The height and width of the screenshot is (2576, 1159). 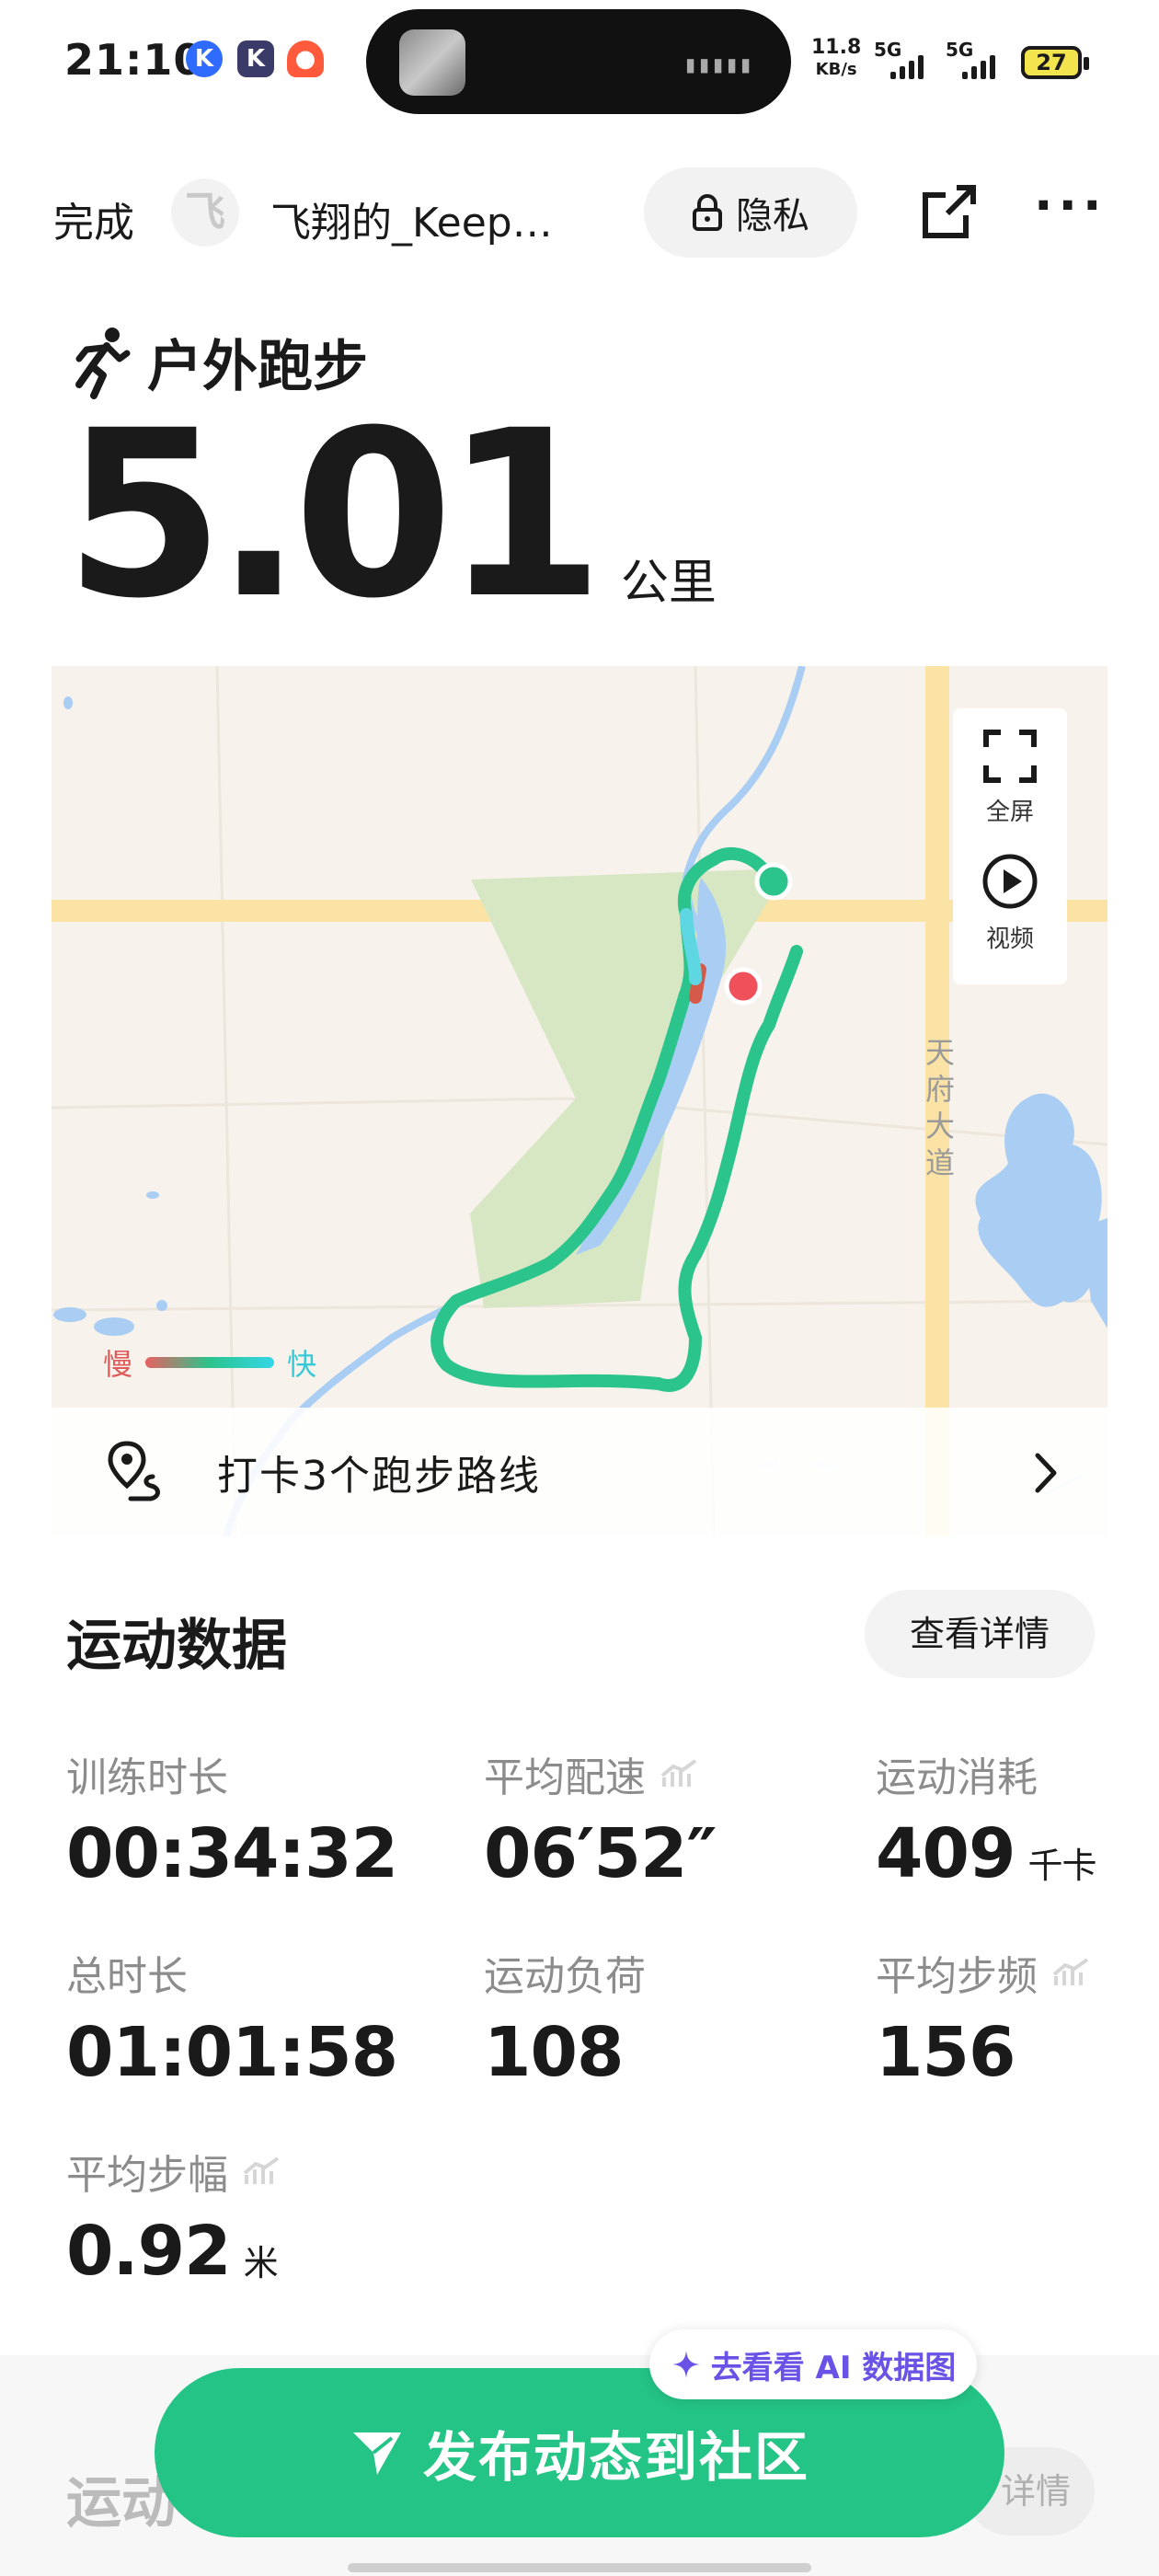 What do you see at coordinates (376, 2453) in the screenshot?
I see `send-icon` at bounding box center [376, 2453].